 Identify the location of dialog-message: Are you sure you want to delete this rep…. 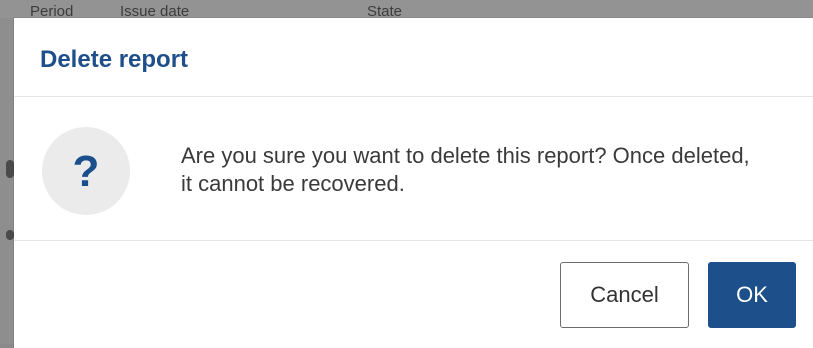
(465, 169).